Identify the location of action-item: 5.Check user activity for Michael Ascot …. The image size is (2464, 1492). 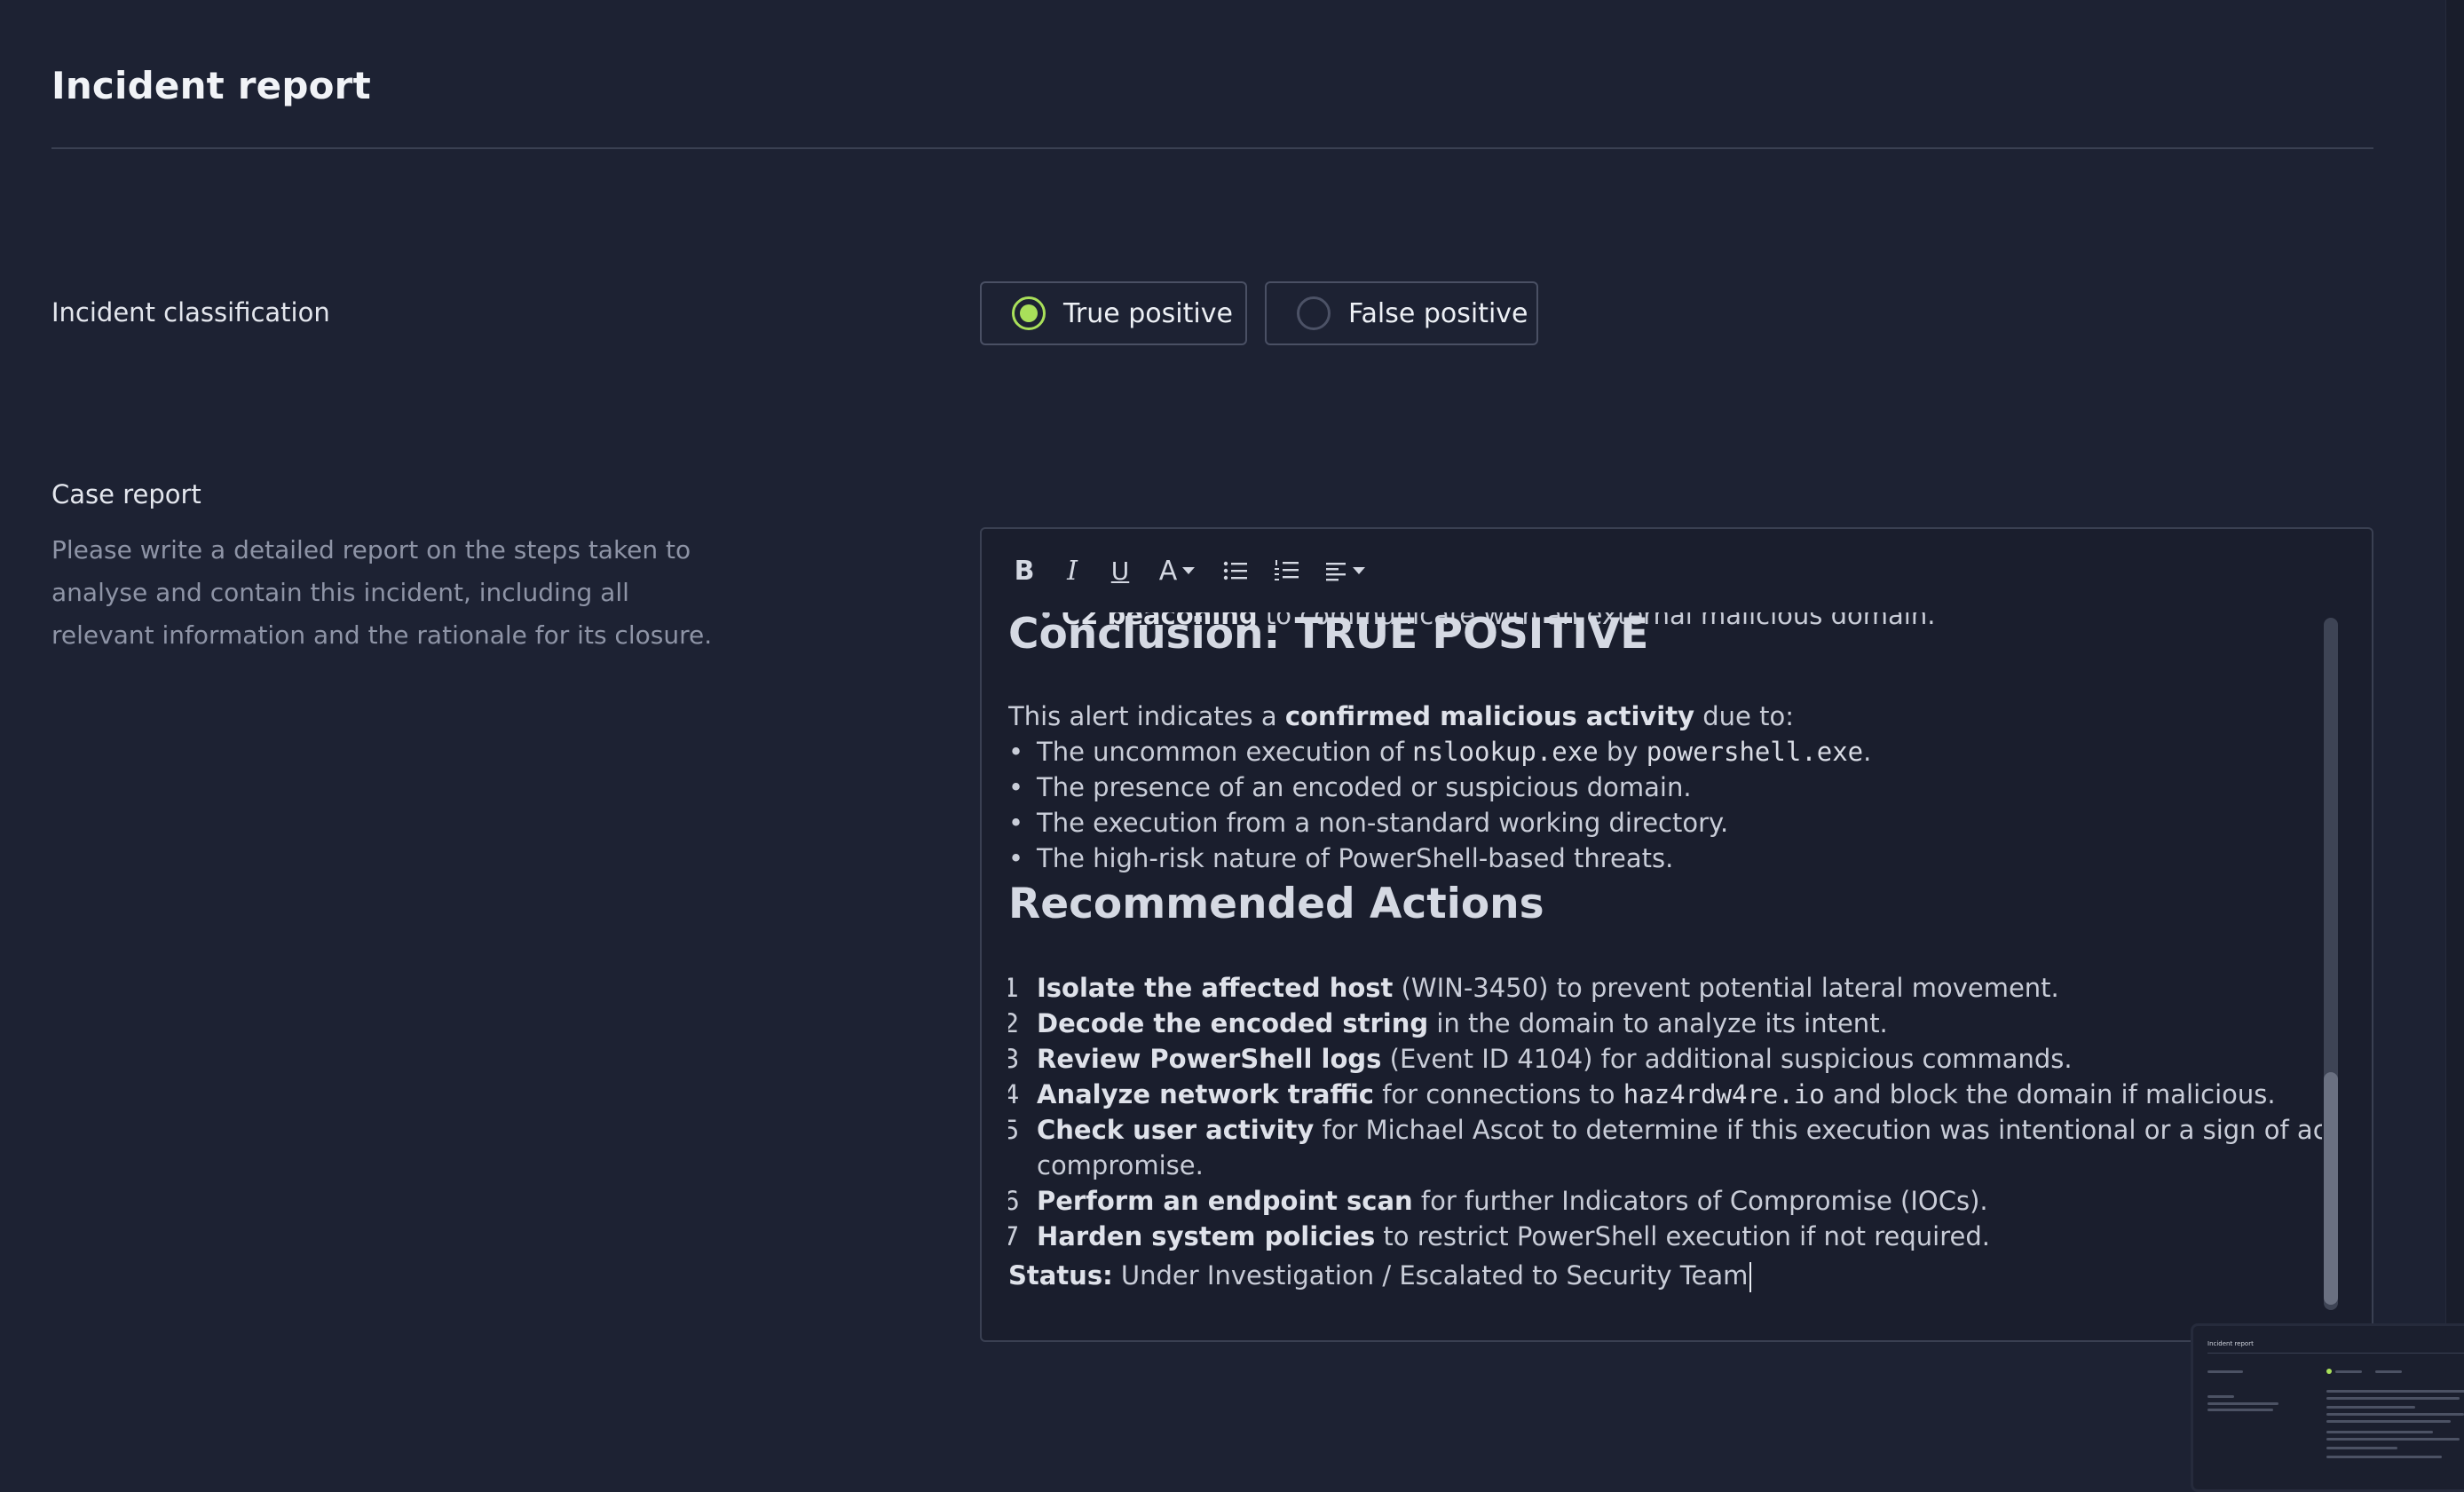
(1665, 1130).